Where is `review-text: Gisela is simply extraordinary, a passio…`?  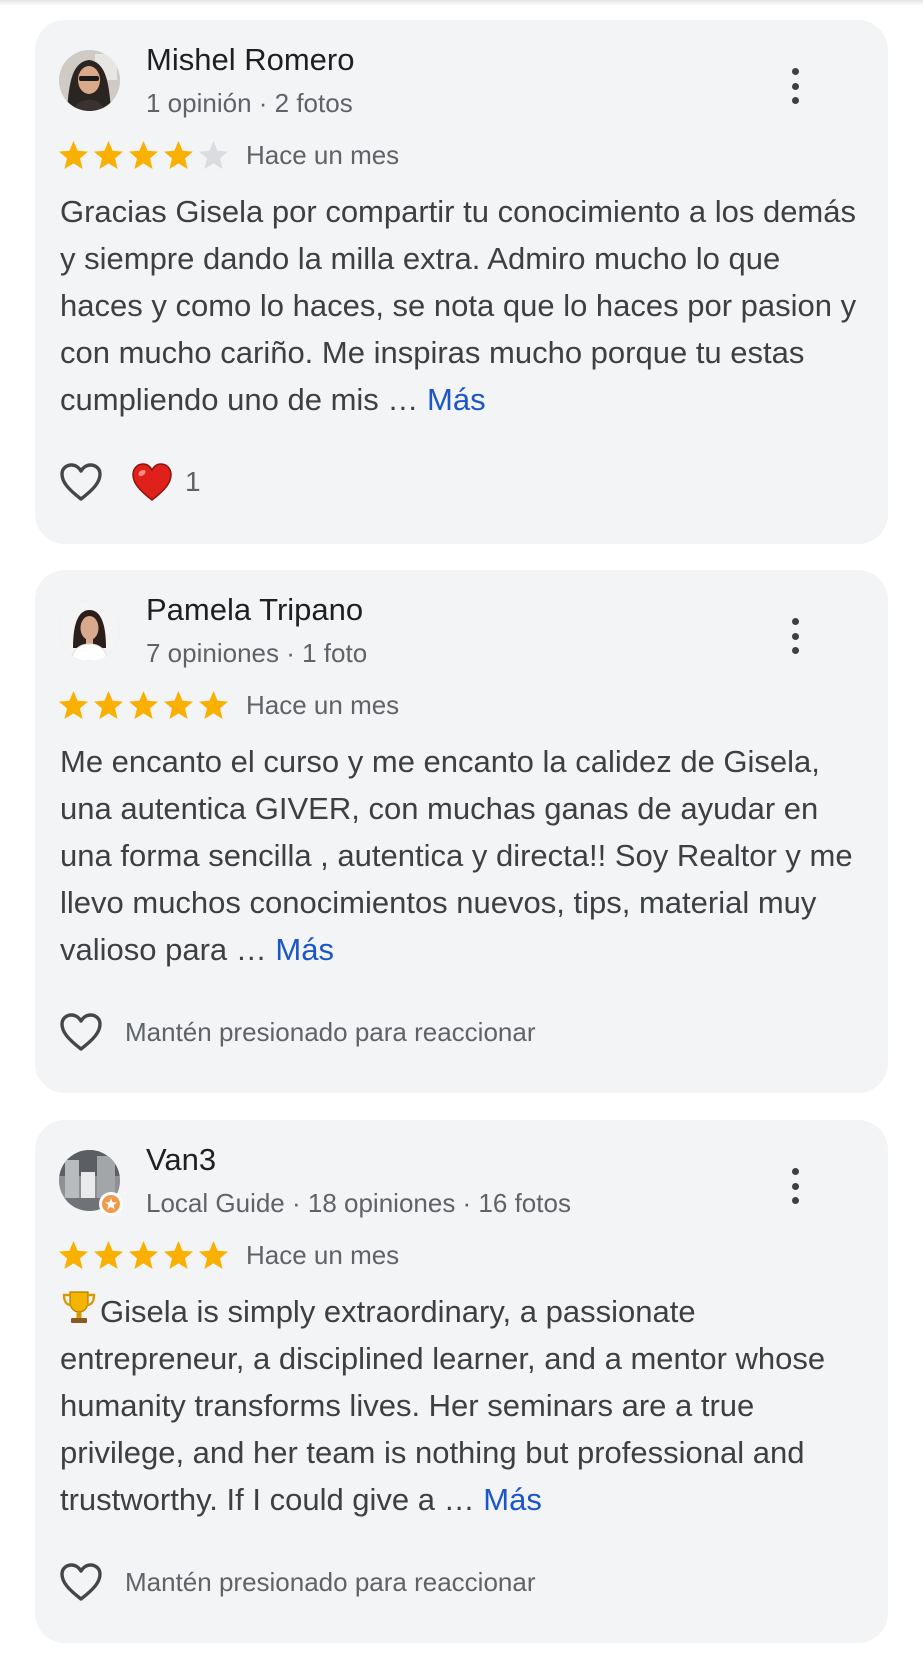
review-text: Gisela is simply extraordinary, a passio… is located at coordinates (460, 1405).